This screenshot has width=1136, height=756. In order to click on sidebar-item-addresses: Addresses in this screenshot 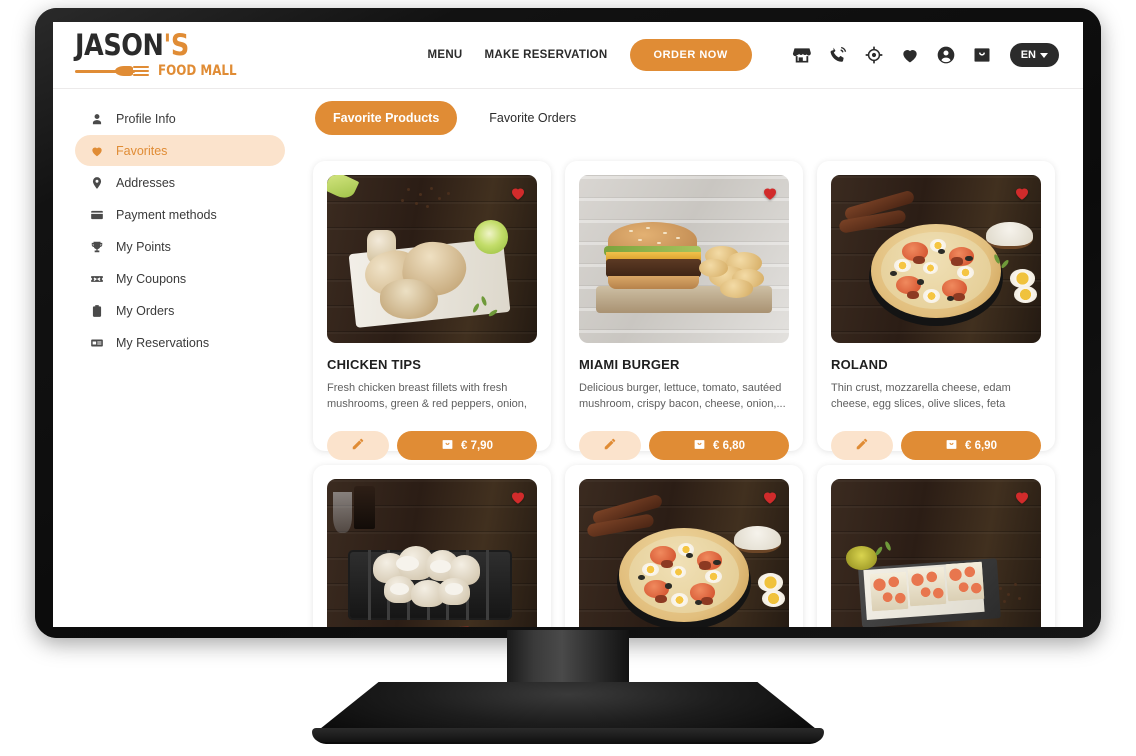, I will do `click(180, 182)`.